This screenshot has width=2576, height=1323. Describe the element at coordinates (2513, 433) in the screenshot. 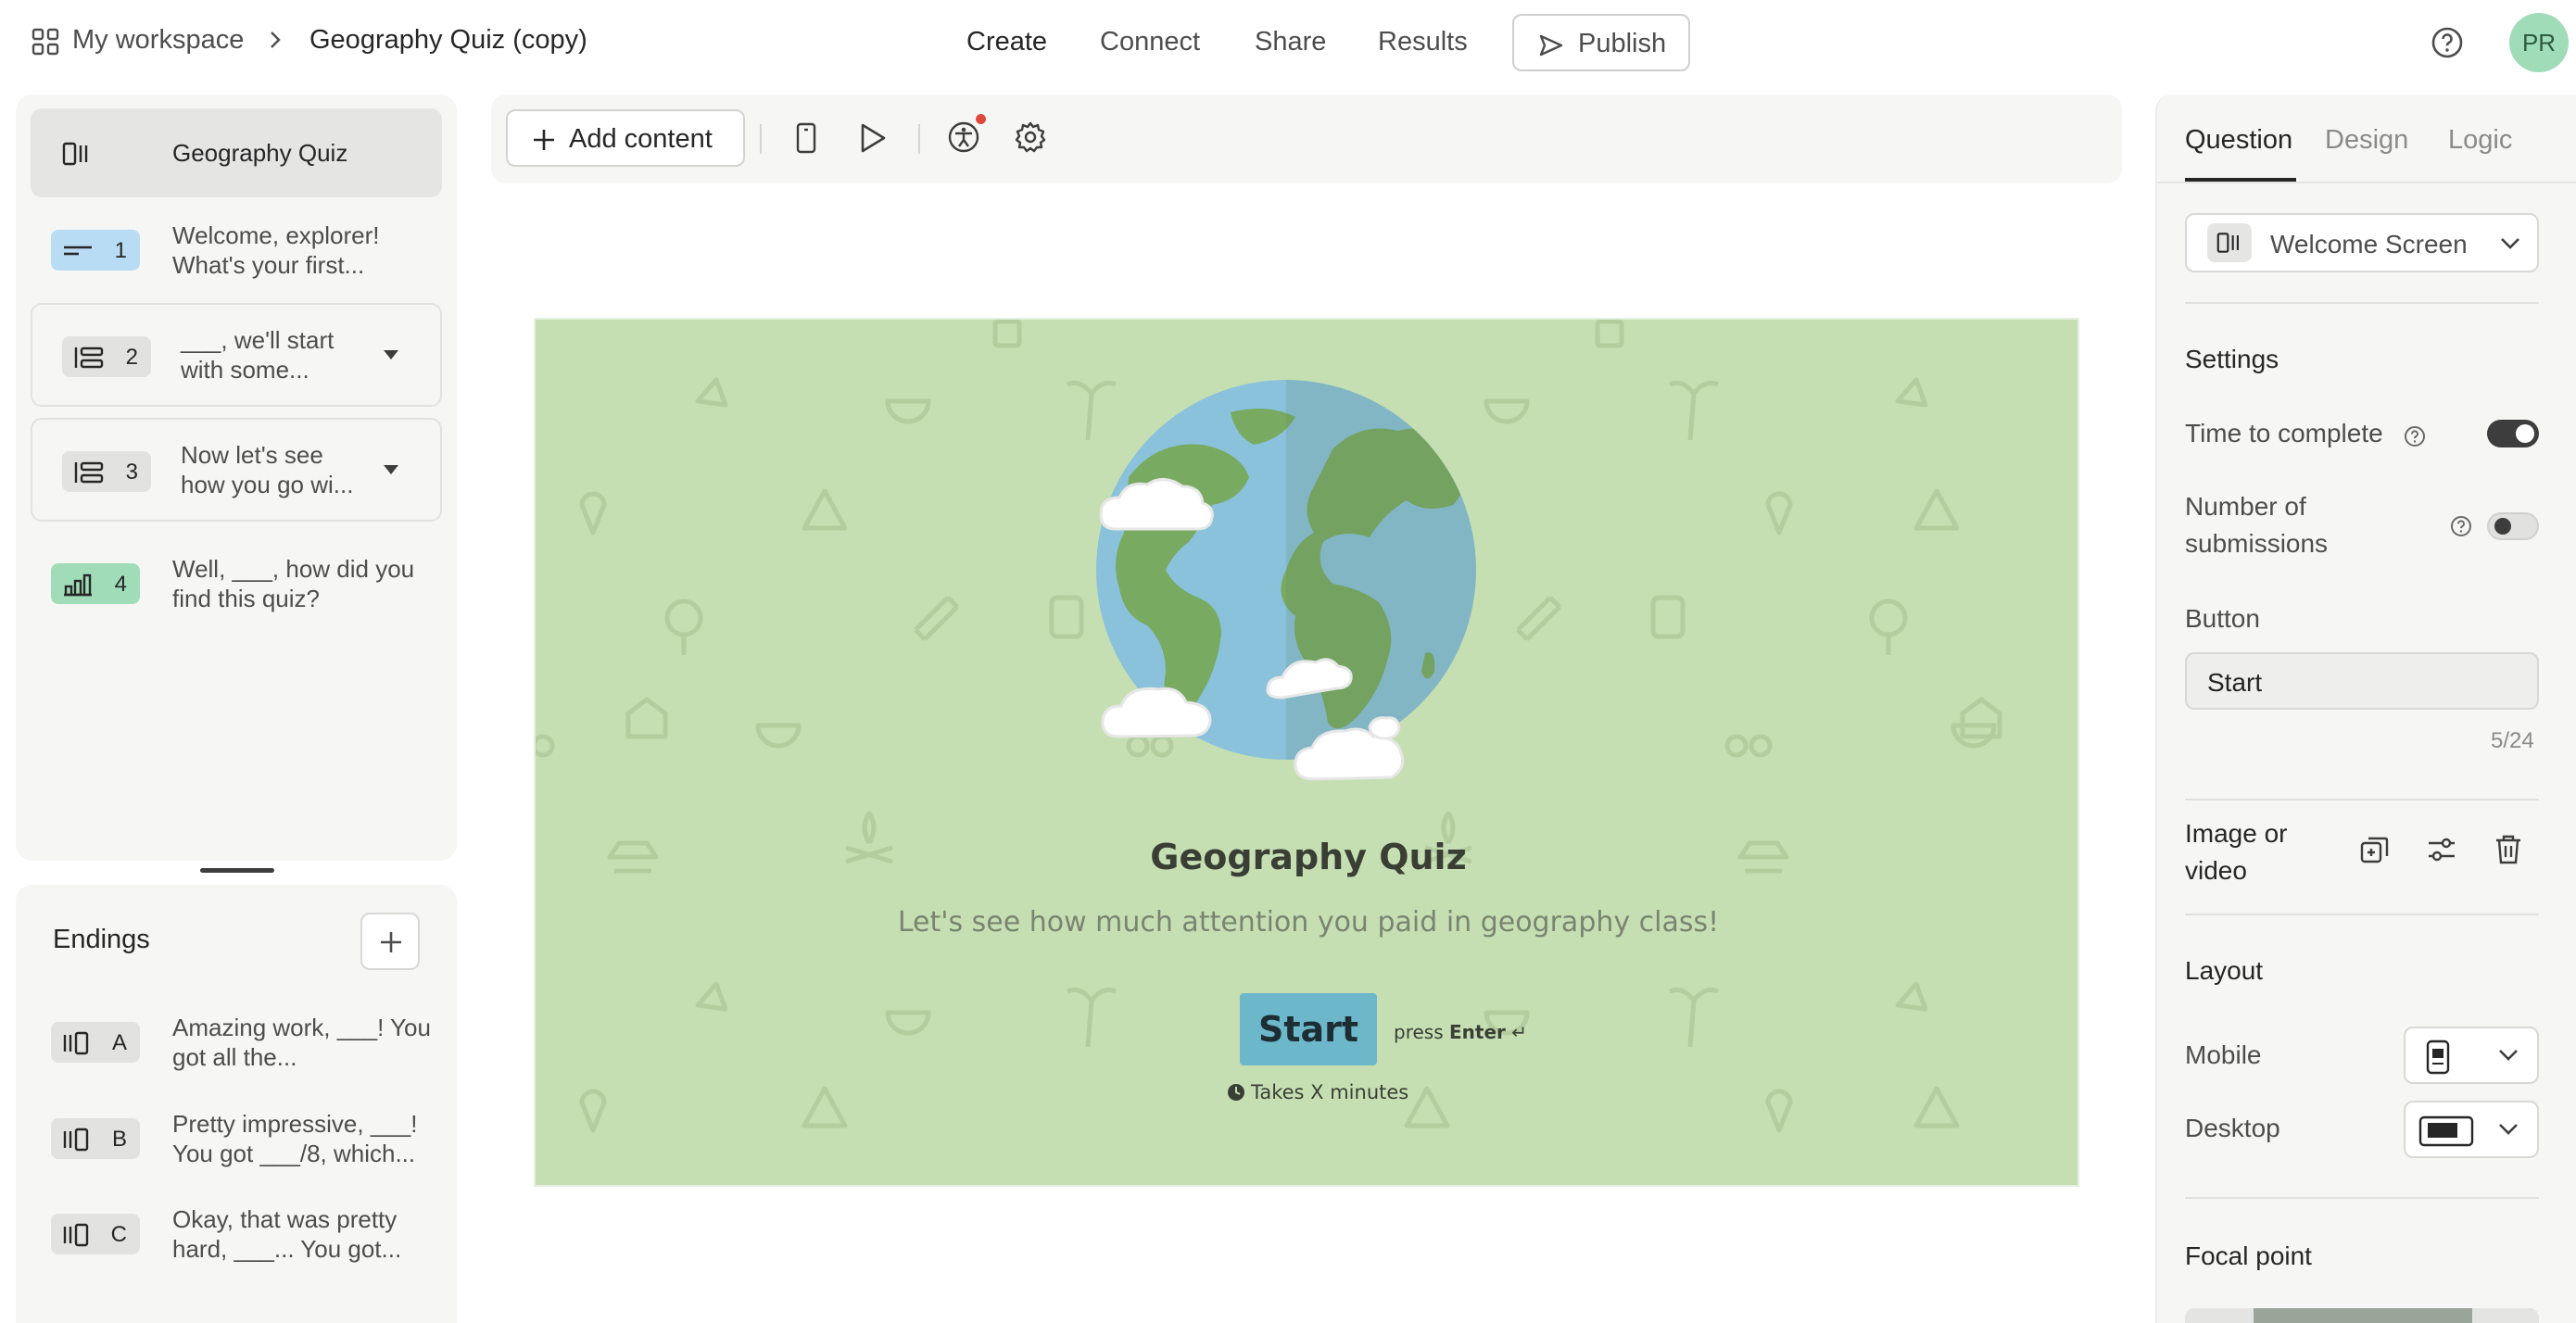

I see `time-to-complete-toggle` at that location.